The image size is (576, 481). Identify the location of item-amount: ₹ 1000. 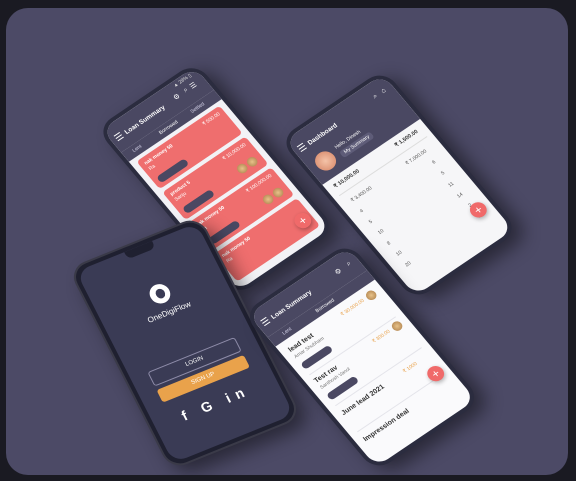
(410, 368).